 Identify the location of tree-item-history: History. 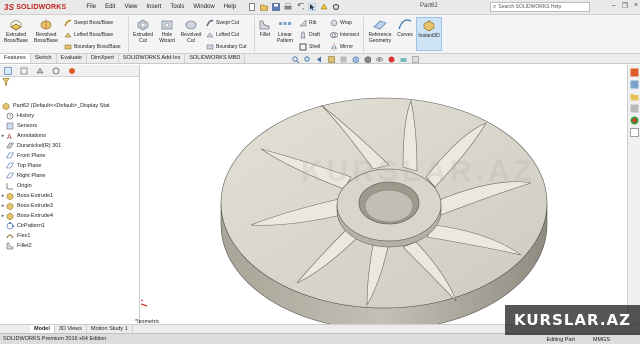
(17, 116).